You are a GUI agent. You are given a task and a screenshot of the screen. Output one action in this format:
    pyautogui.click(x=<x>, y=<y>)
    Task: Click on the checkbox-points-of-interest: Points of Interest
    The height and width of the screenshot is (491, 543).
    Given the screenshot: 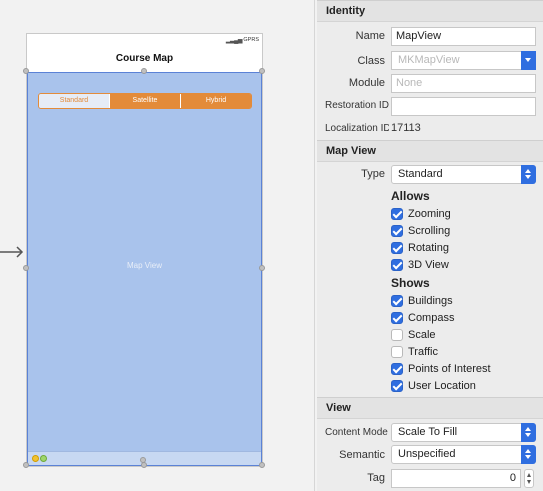 What is the action you would take?
    pyautogui.click(x=441, y=369)
    